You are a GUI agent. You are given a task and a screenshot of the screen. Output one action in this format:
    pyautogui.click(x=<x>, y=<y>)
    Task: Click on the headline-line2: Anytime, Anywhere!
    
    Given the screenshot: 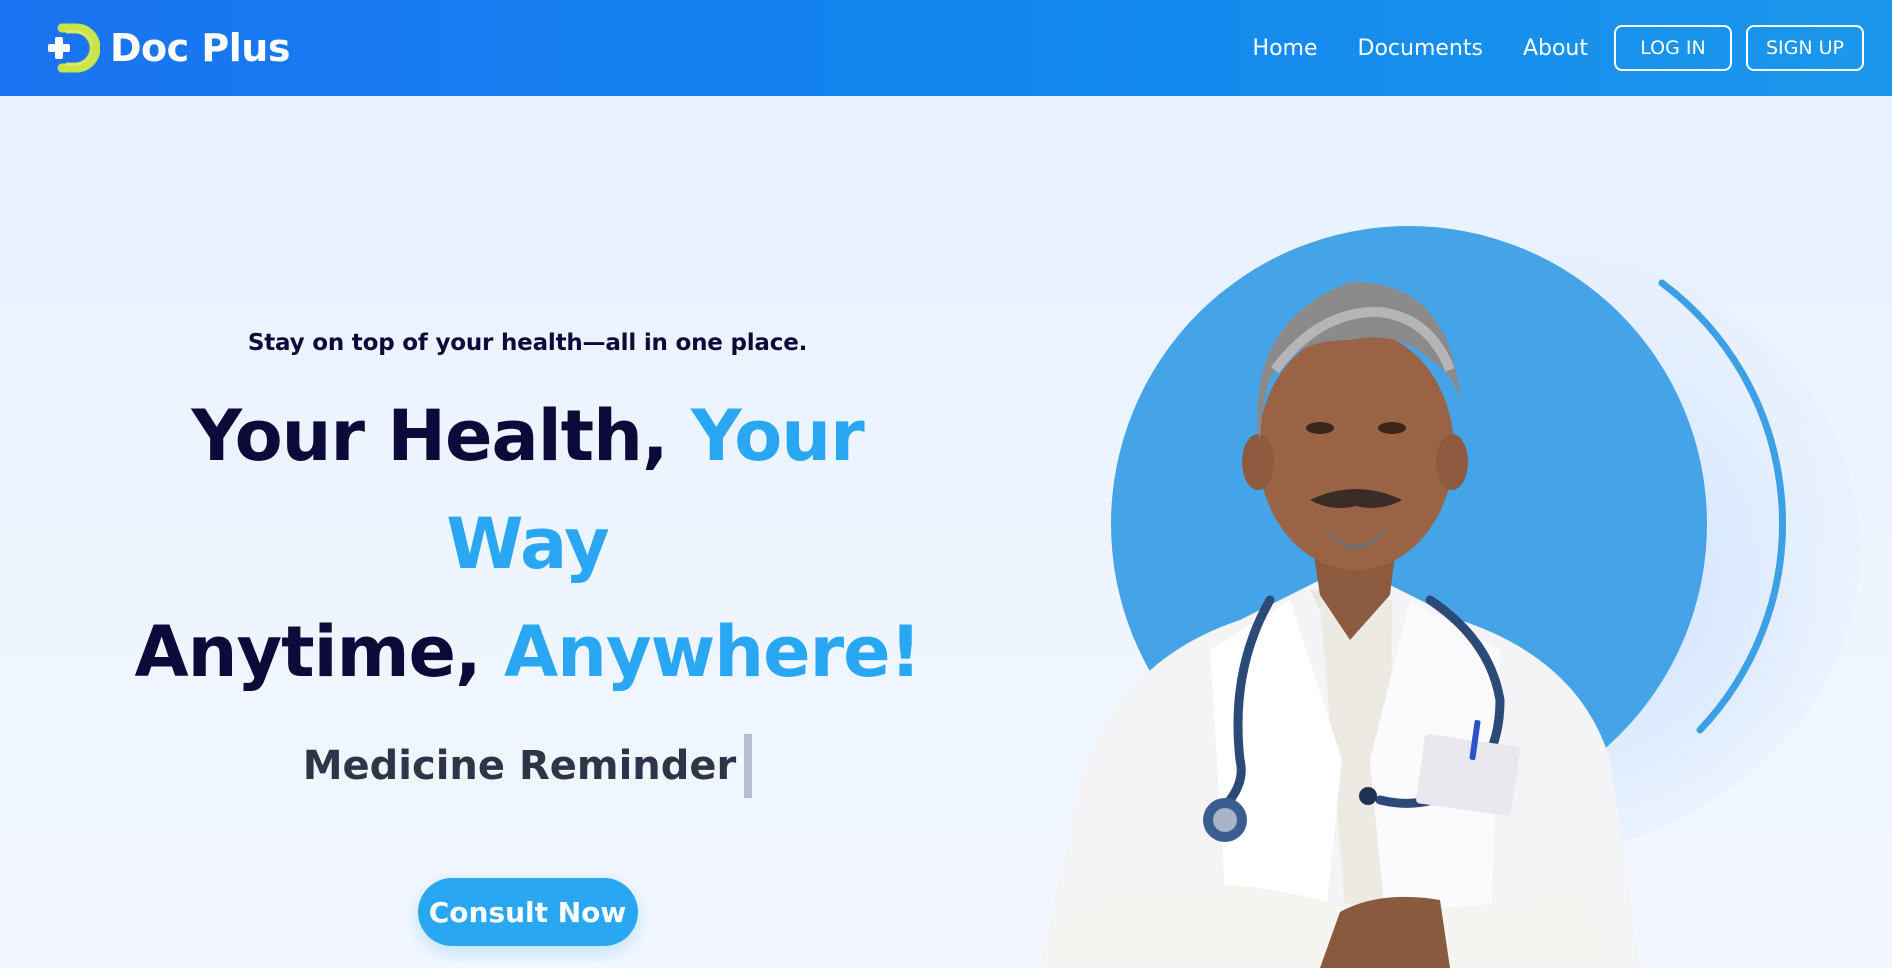 What is the action you would take?
    pyautogui.click(x=528, y=652)
    